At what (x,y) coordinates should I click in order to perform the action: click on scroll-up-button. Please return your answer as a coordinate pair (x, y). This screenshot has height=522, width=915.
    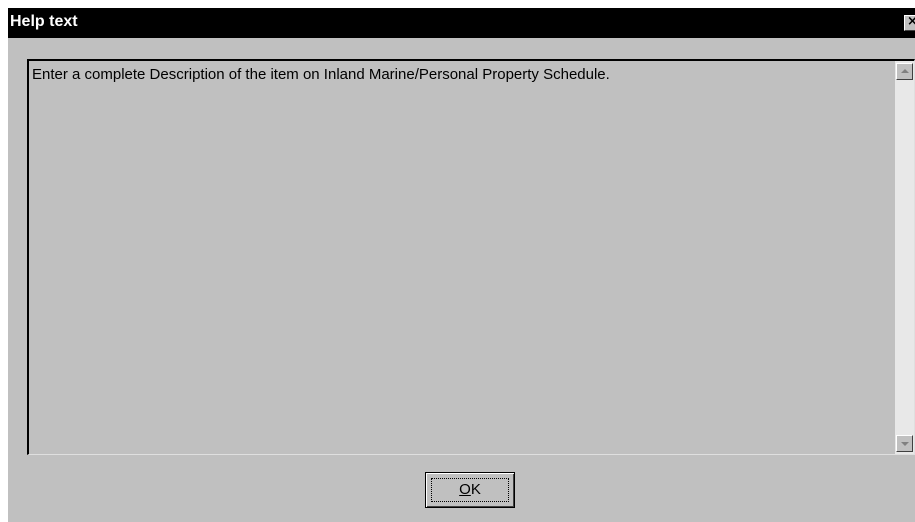
    Looking at the image, I should click on (904, 71).